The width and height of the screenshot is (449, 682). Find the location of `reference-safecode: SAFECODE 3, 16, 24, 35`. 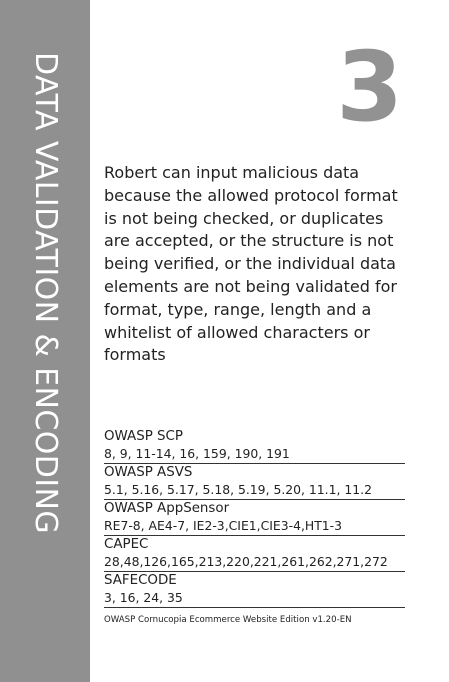

reference-safecode: SAFECODE 3, 16, 24, 35 is located at coordinates (254, 590).